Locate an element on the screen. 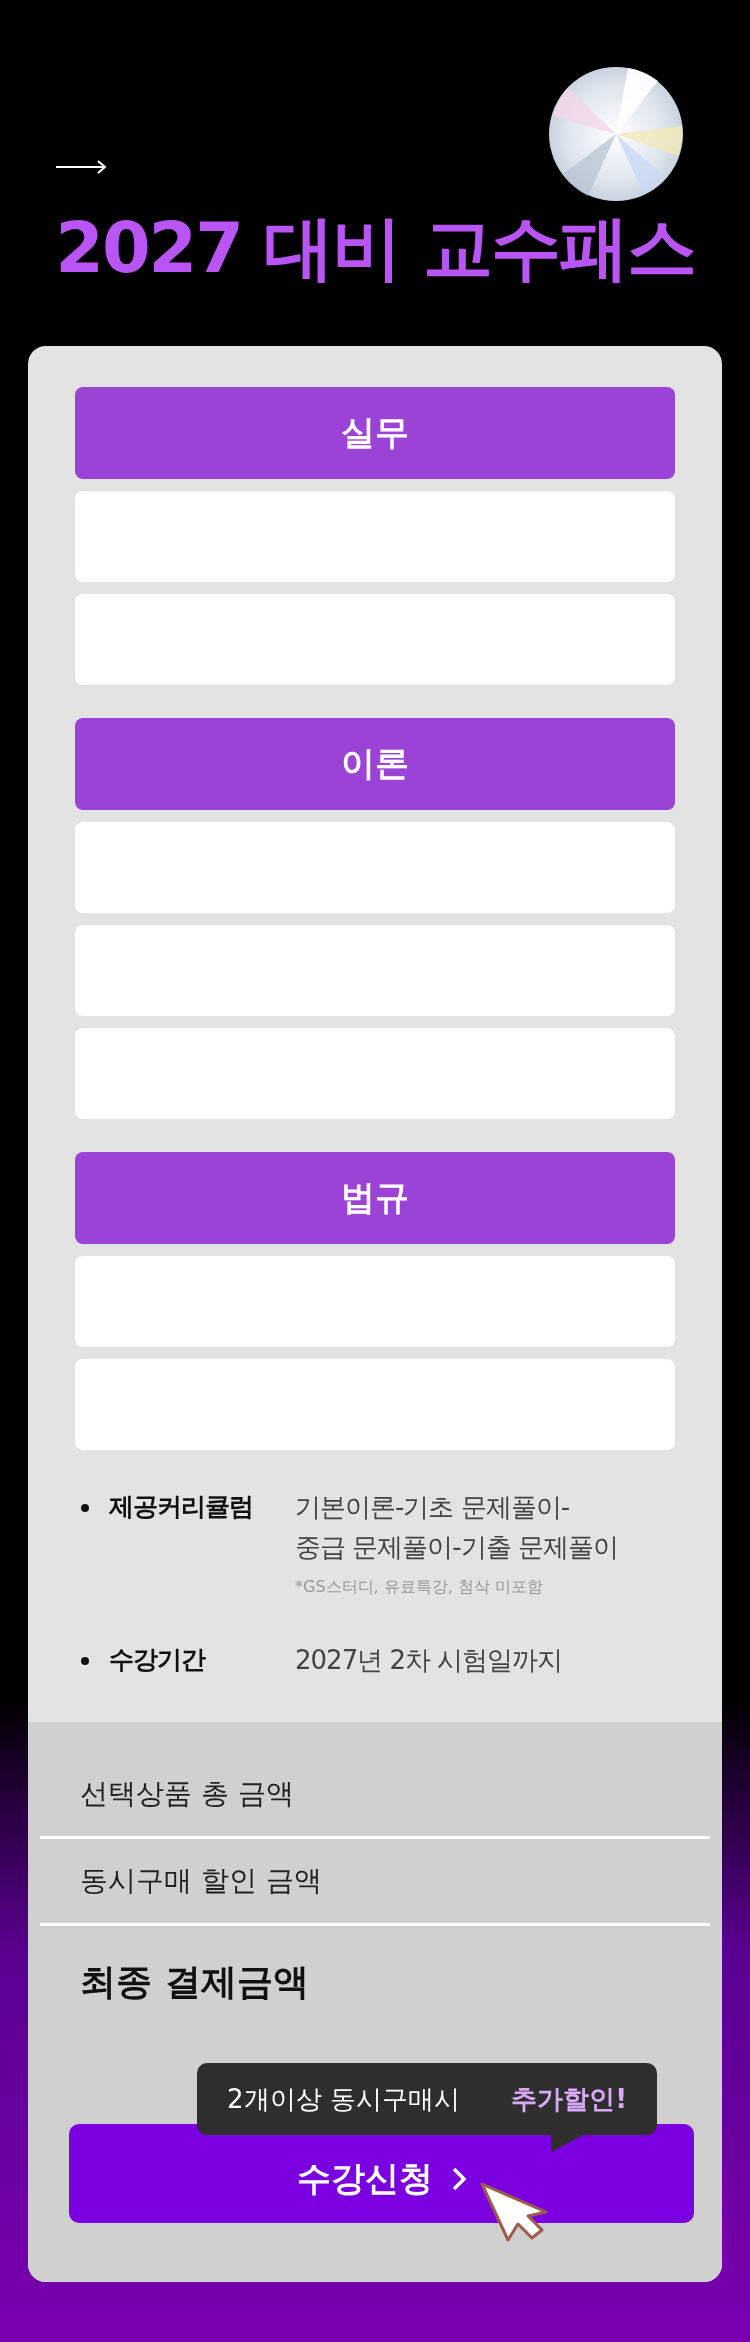 The image size is (750, 2342). section-header: 이론 is located at coordinates (375, 764).